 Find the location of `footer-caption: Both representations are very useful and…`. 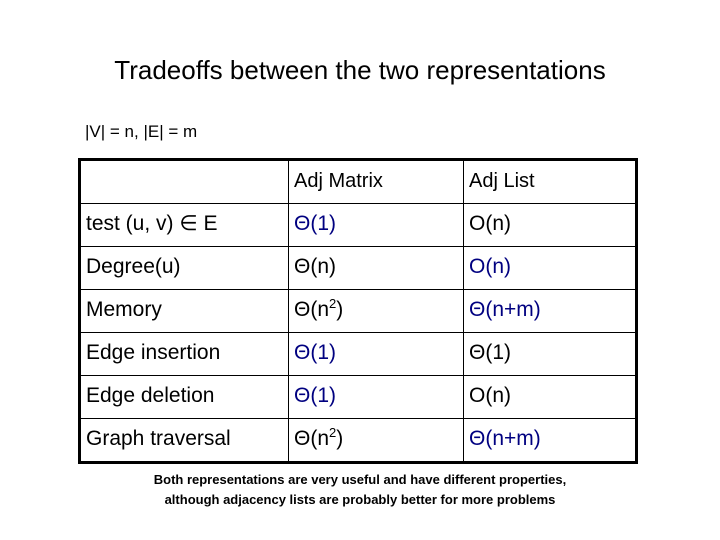

footer-caption: Both representations are very useful and… is located at coordinates (360, 490).